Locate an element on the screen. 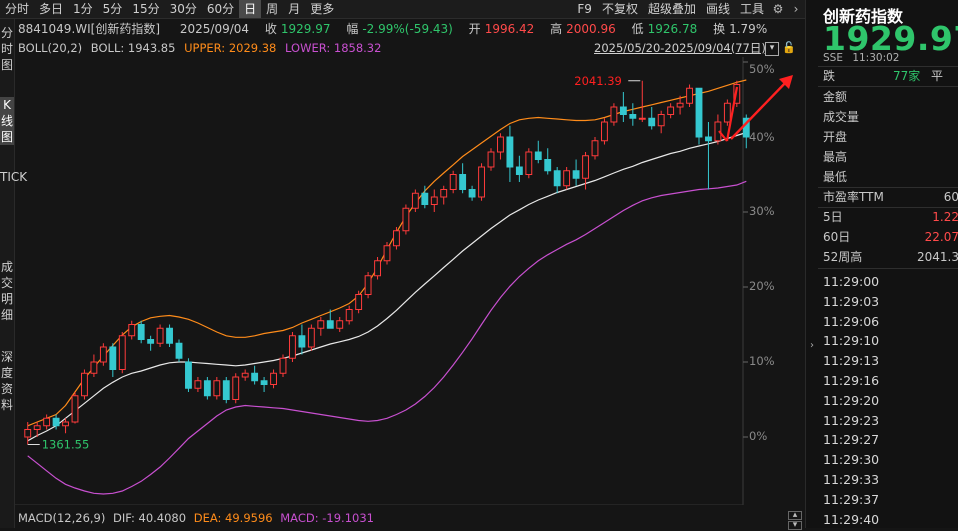  sidebar-item-trade-detail: 成交明细 is located at coordinates (7, 291).